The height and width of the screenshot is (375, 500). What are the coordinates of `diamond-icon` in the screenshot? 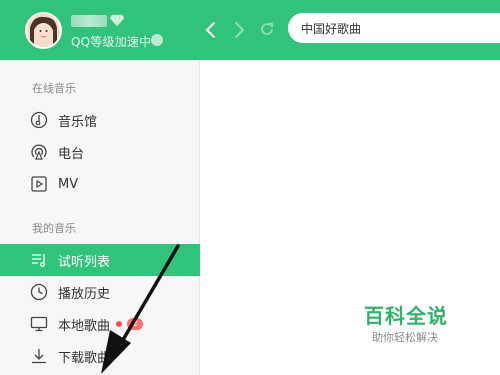 It's located at (117, 20).